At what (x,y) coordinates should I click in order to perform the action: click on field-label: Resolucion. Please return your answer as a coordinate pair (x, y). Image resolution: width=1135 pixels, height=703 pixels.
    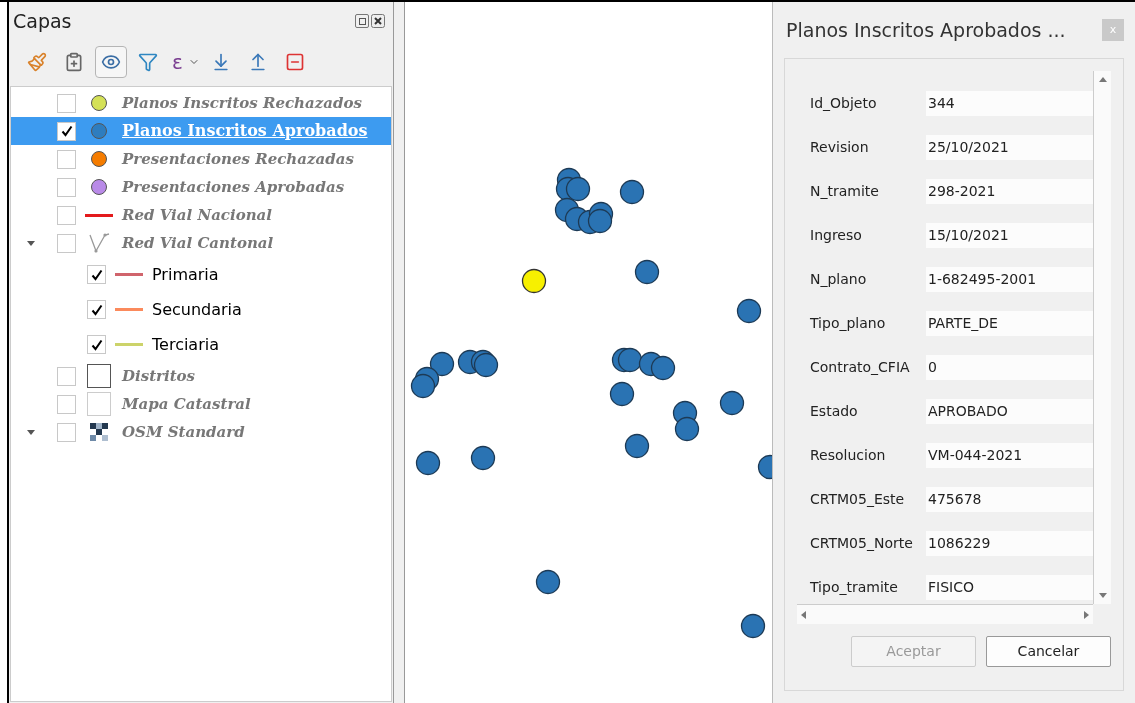
    Looking at the image, I should click on (848, 455).